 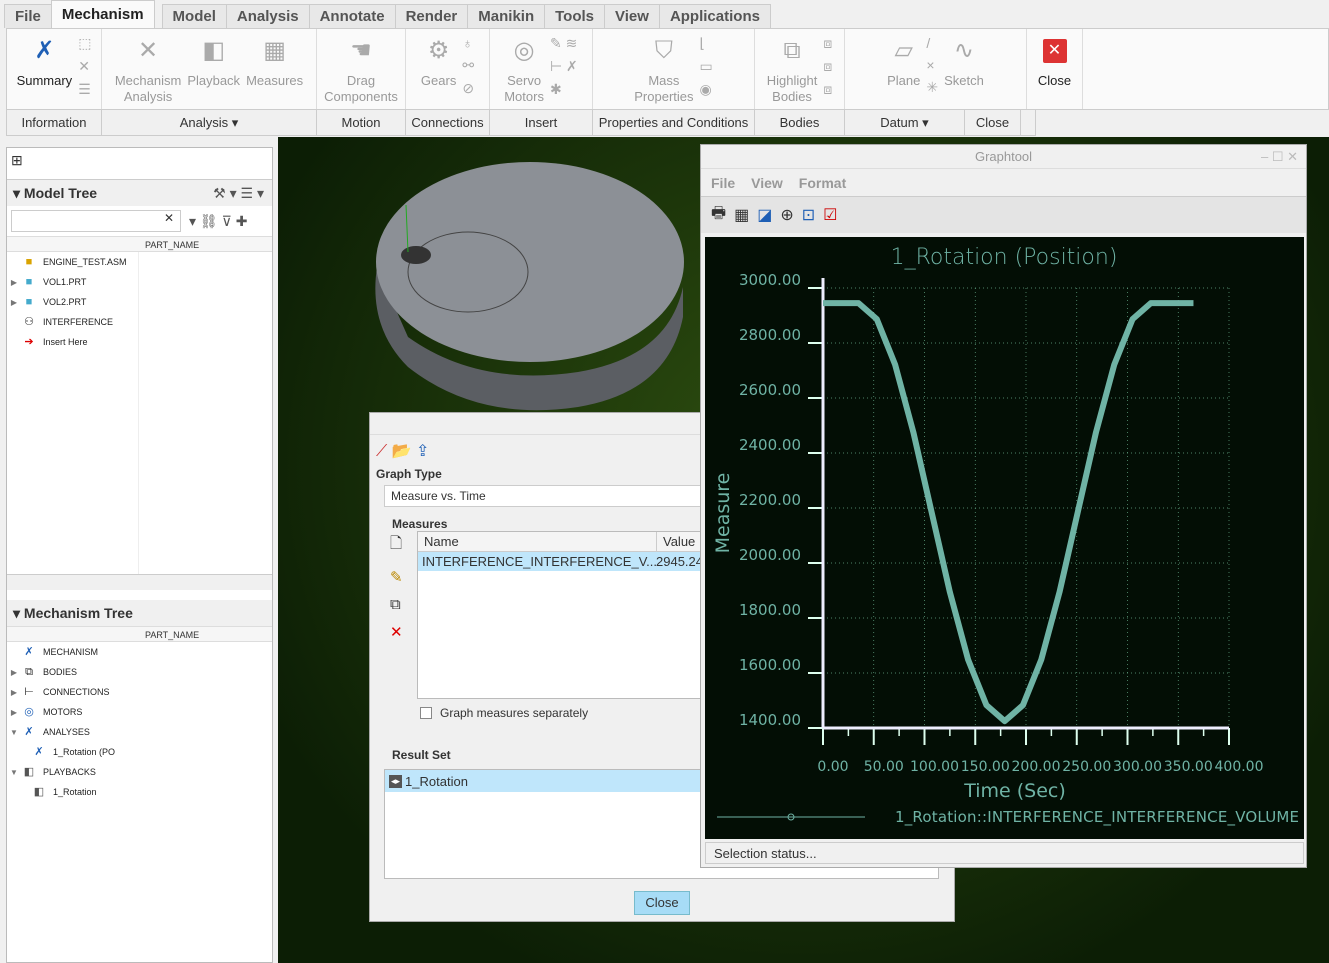 What do you see at coordinates (381, 451) in the screenshot?
I see `graph-icon: ⟋` at bounding box center [381, 451].